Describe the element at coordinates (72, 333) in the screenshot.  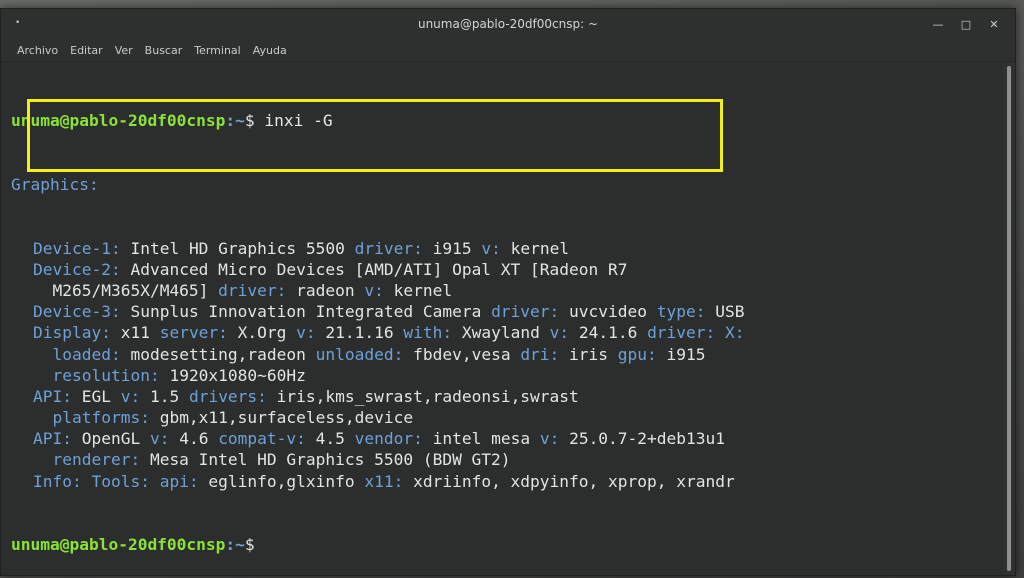
I see `field-key: Display:` at that location.